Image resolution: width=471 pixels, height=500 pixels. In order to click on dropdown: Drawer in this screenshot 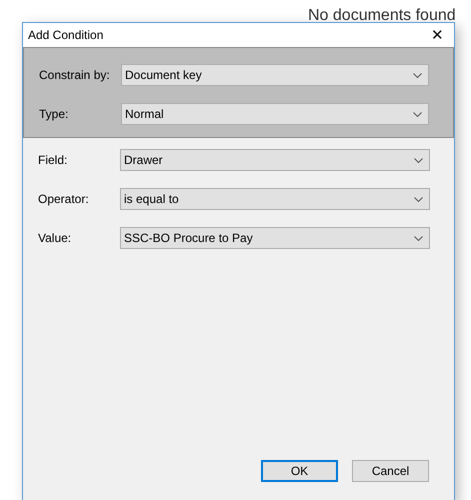, I will do `click(275, 160)`.